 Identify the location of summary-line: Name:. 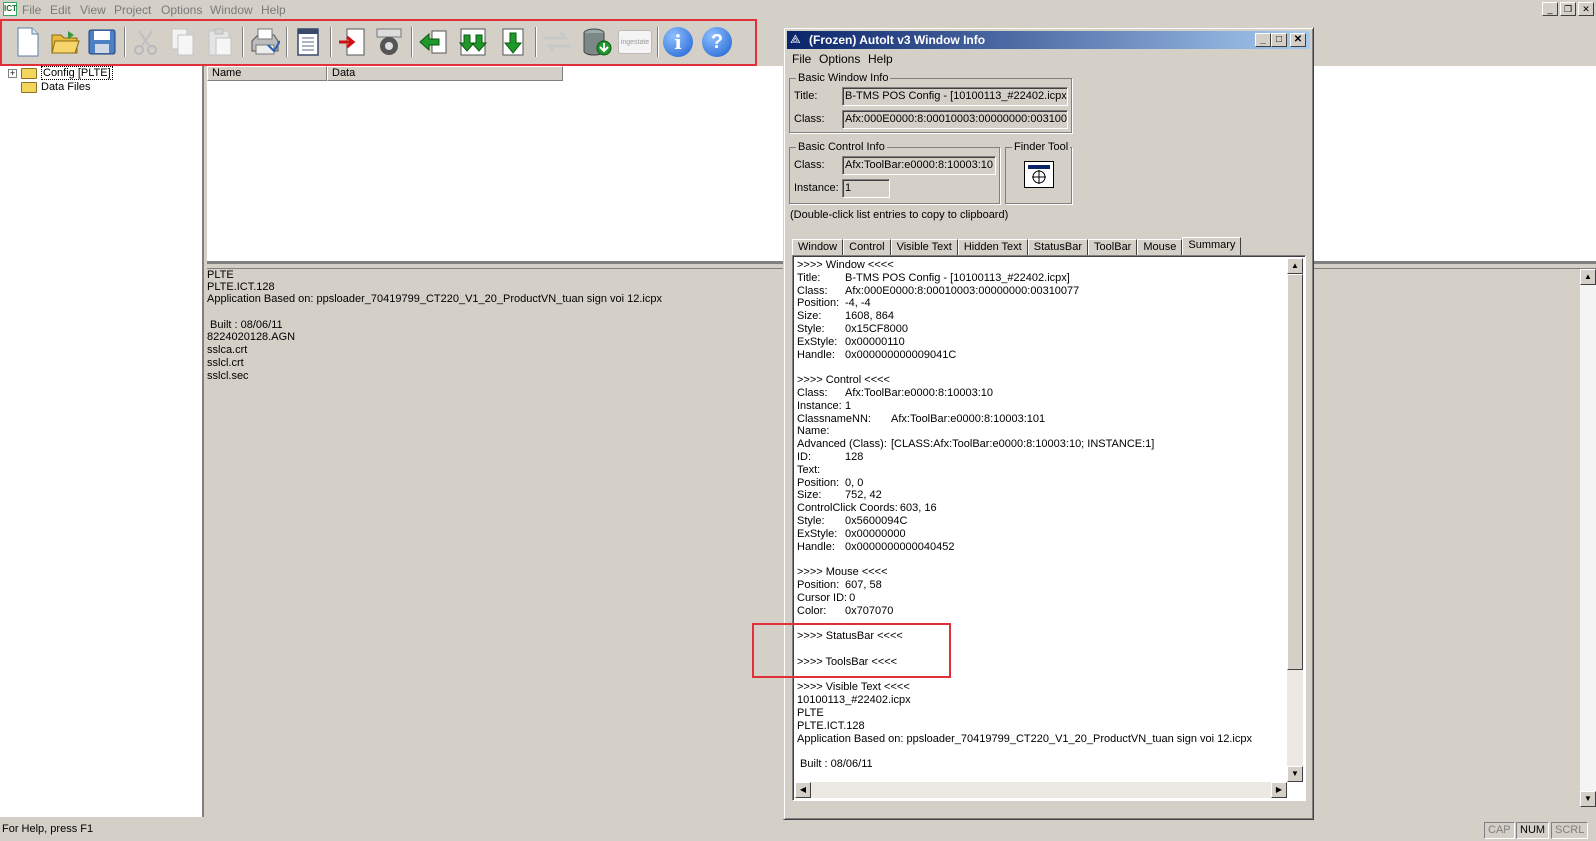
(813, 431).